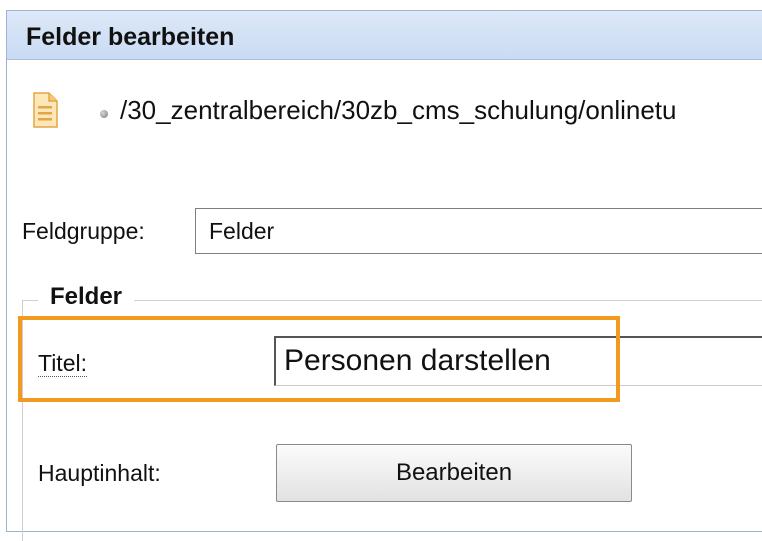 This screenshot has width=762, height=541. What do you see at coordinates (86, 297) in the screenshot?
I see `fields-legend: Felder` at bounding box center [86, 297].